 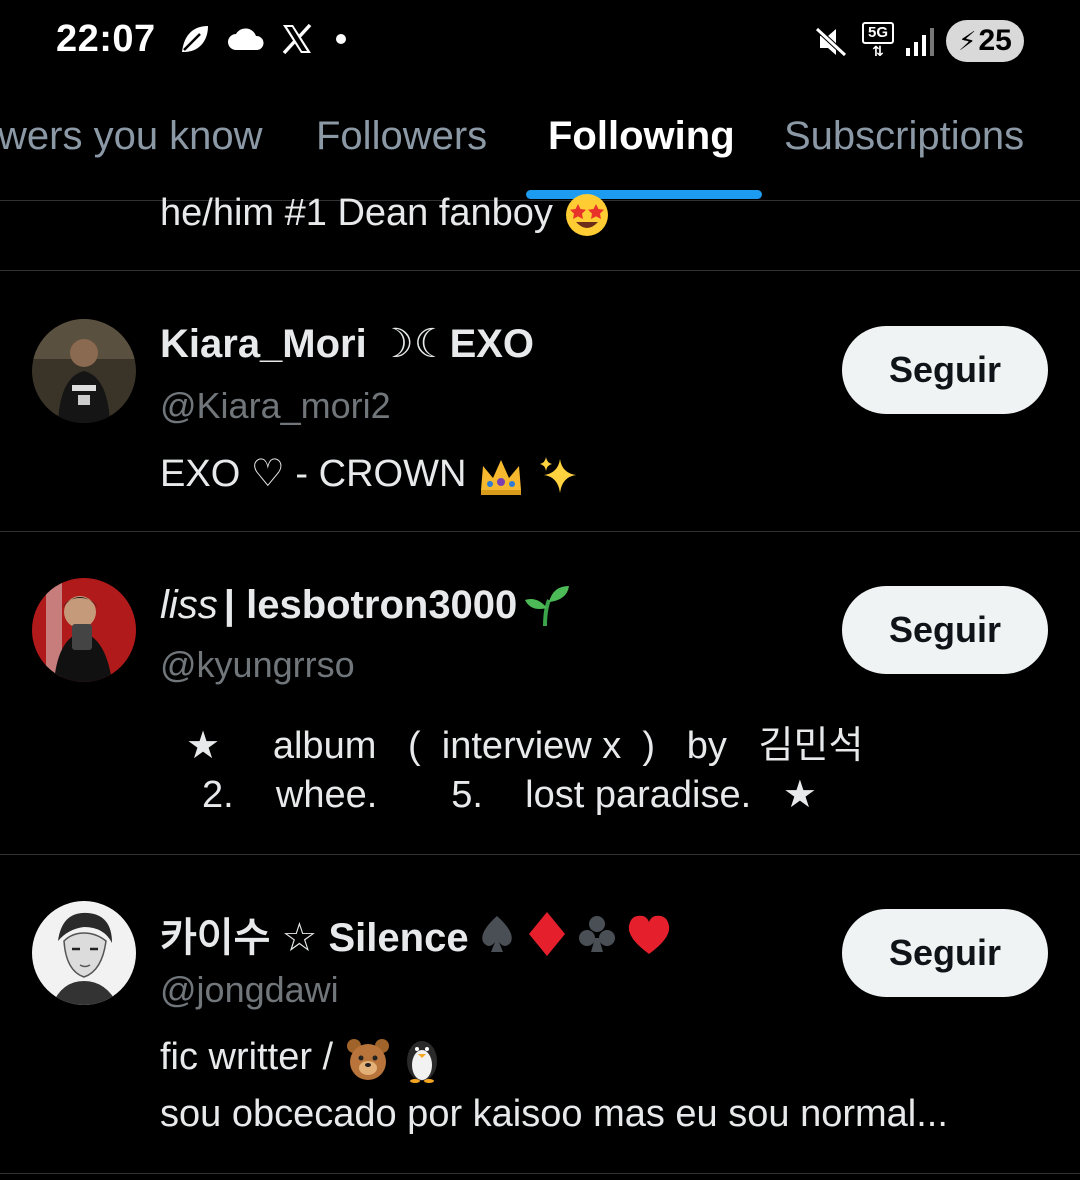 What do you see at coordinates (596, 934) in the screenshot?
I see `club-suit-icon` at bounding box center [596, 934].